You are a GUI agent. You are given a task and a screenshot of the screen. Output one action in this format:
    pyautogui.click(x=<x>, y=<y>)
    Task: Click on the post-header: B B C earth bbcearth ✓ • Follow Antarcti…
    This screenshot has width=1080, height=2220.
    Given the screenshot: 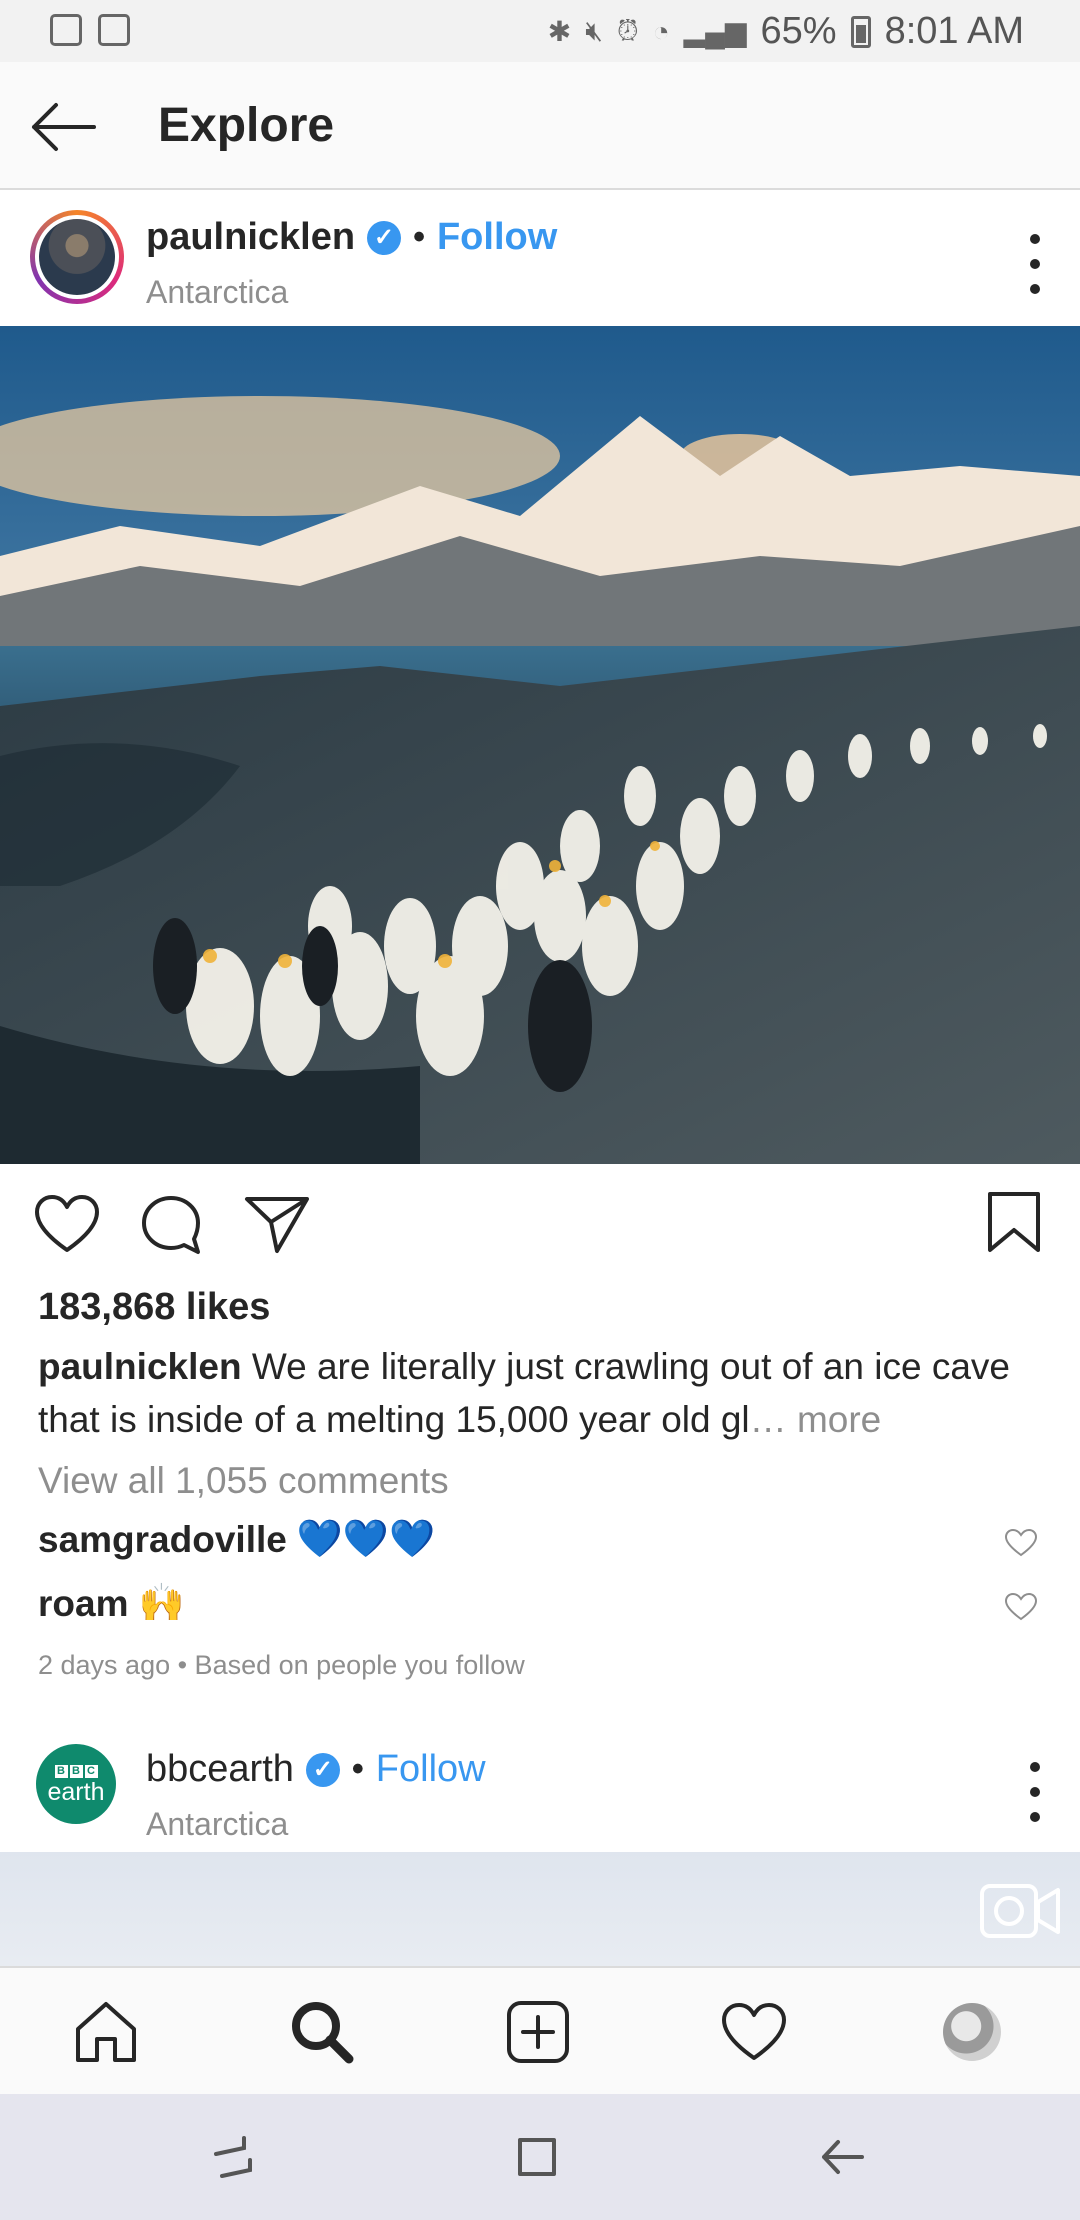 What is the action you would take?
    pyautogui.click(x=540, y=1790)
    